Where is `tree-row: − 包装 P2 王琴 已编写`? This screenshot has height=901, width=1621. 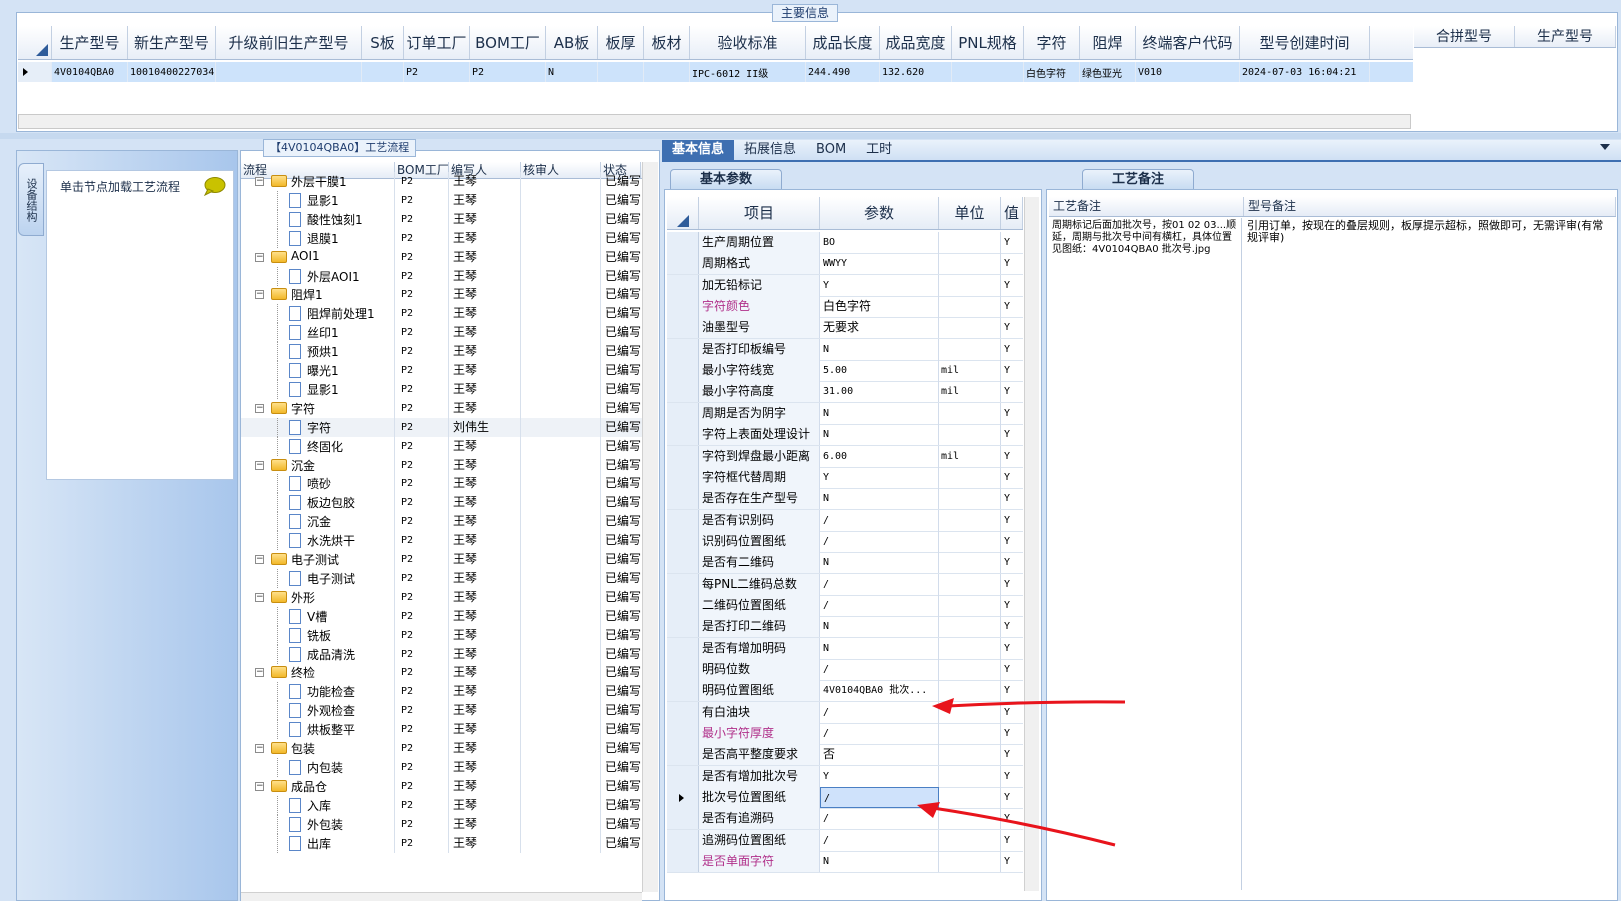 tree-row: − 包装 P2 王琴 已编写 is located at coordinates (441, 748).